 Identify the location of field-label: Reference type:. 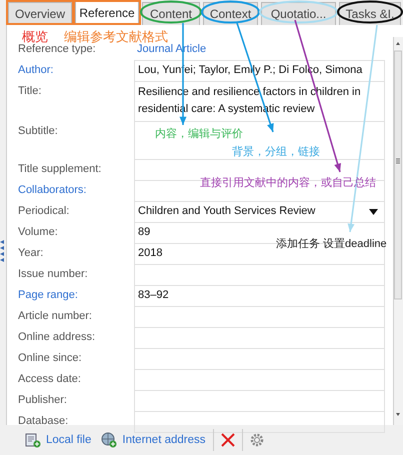
(57, 50).